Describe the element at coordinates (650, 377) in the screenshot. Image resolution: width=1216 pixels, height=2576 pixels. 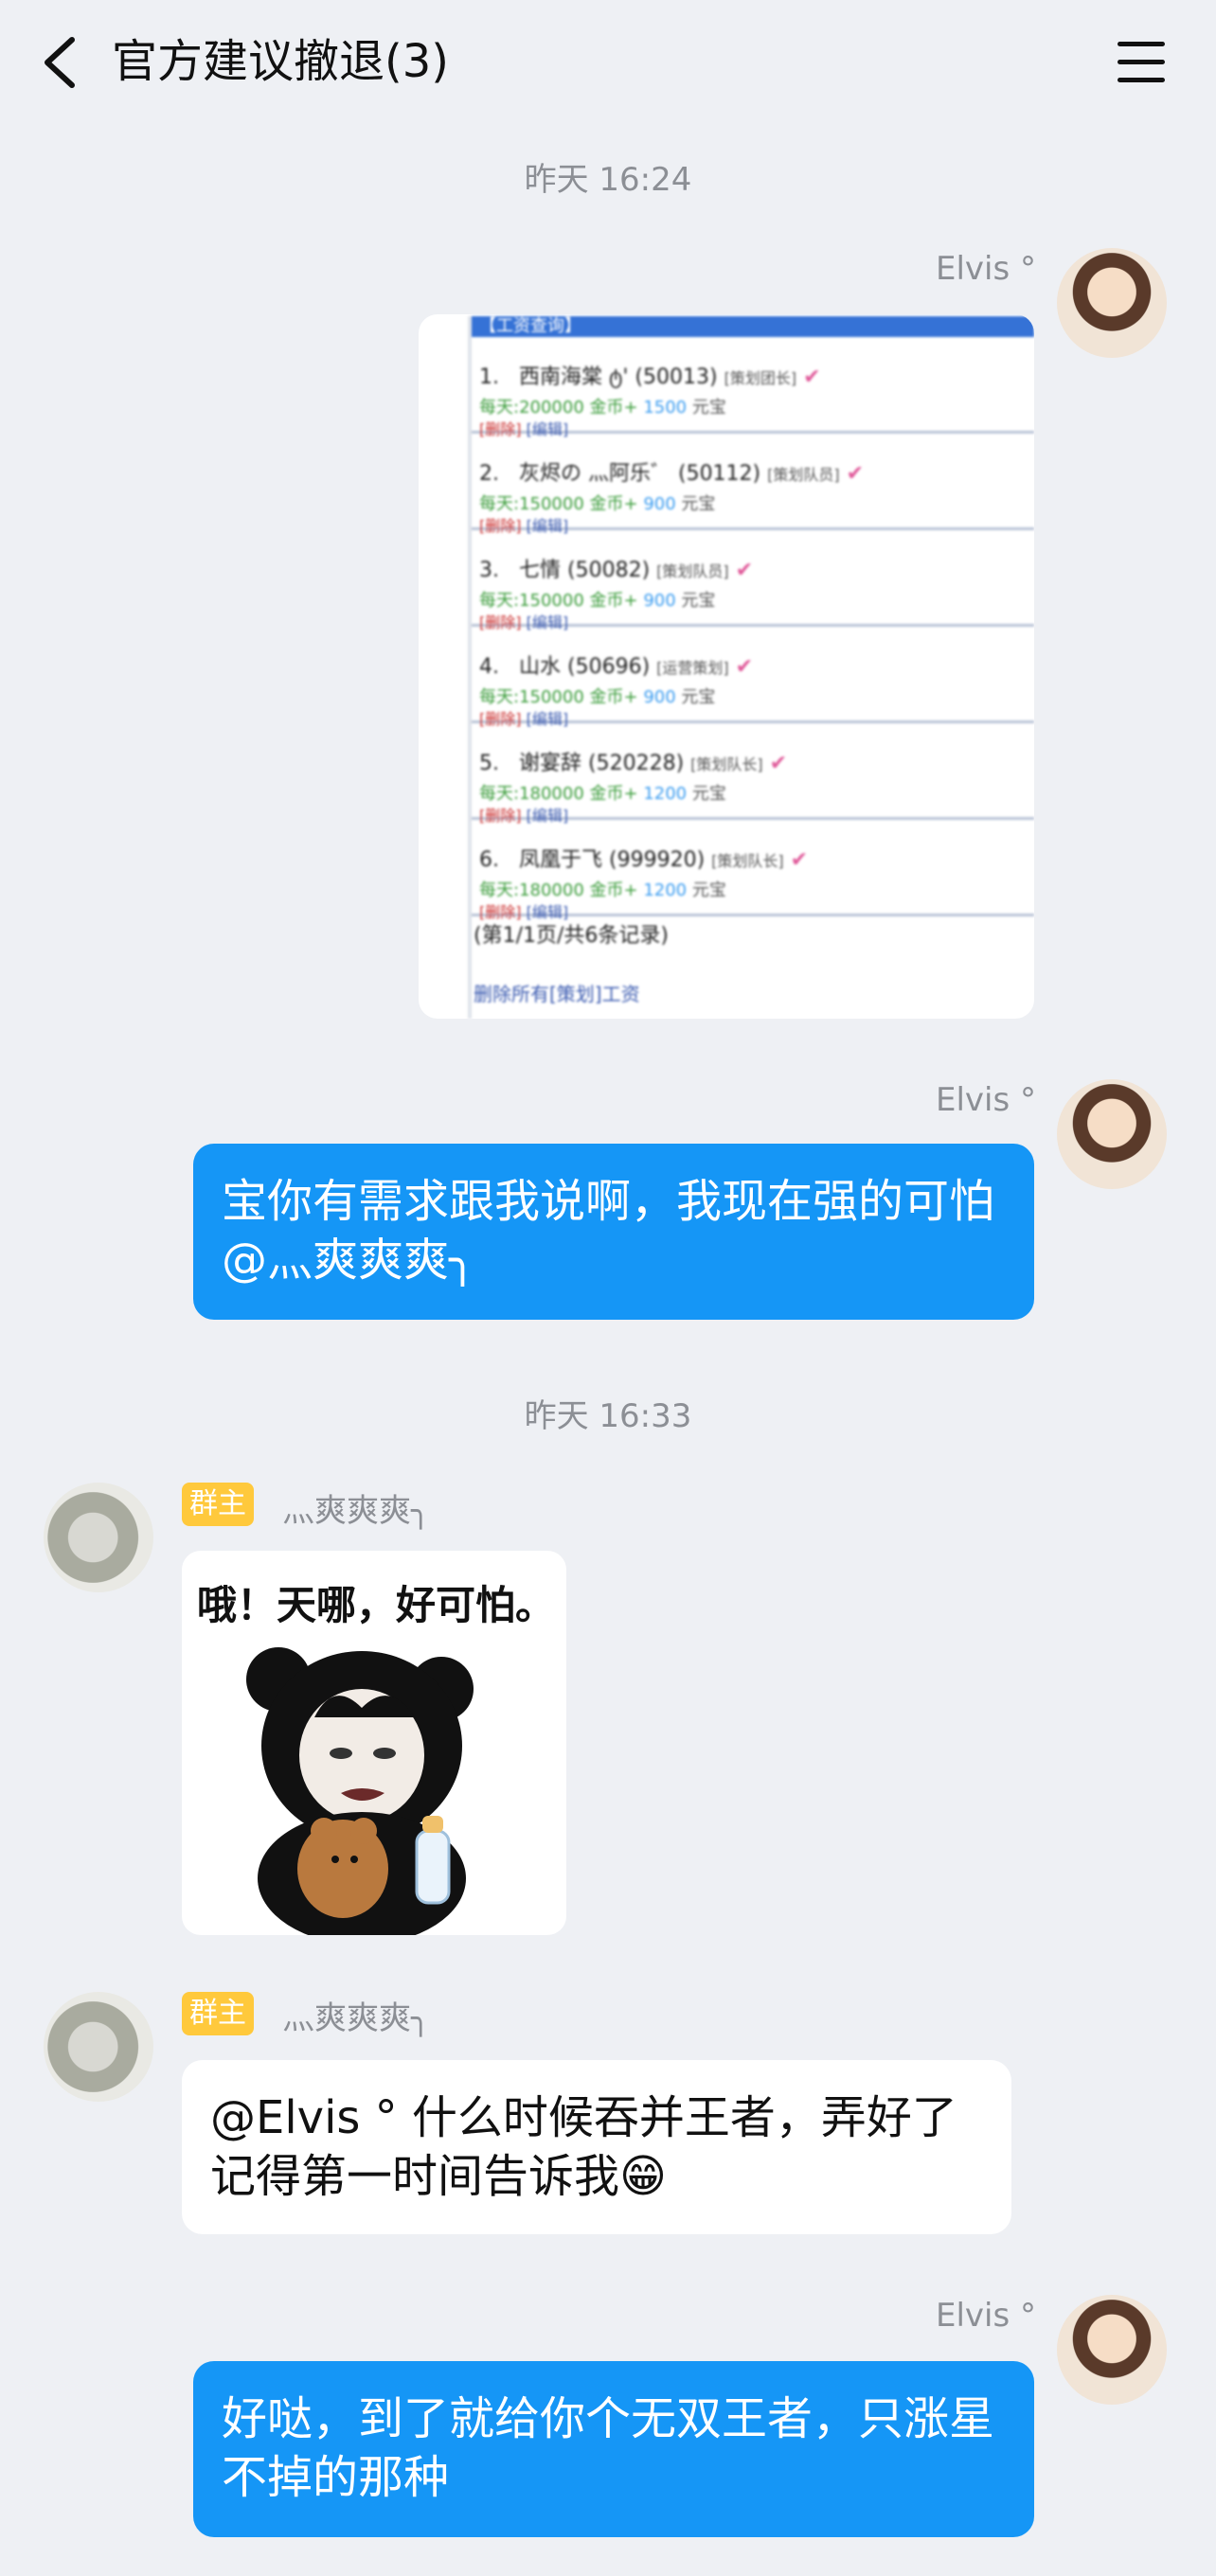
I see `row-title: 1. 西南海棠 ტ' (50013) [策划团长] ✔` at that location.